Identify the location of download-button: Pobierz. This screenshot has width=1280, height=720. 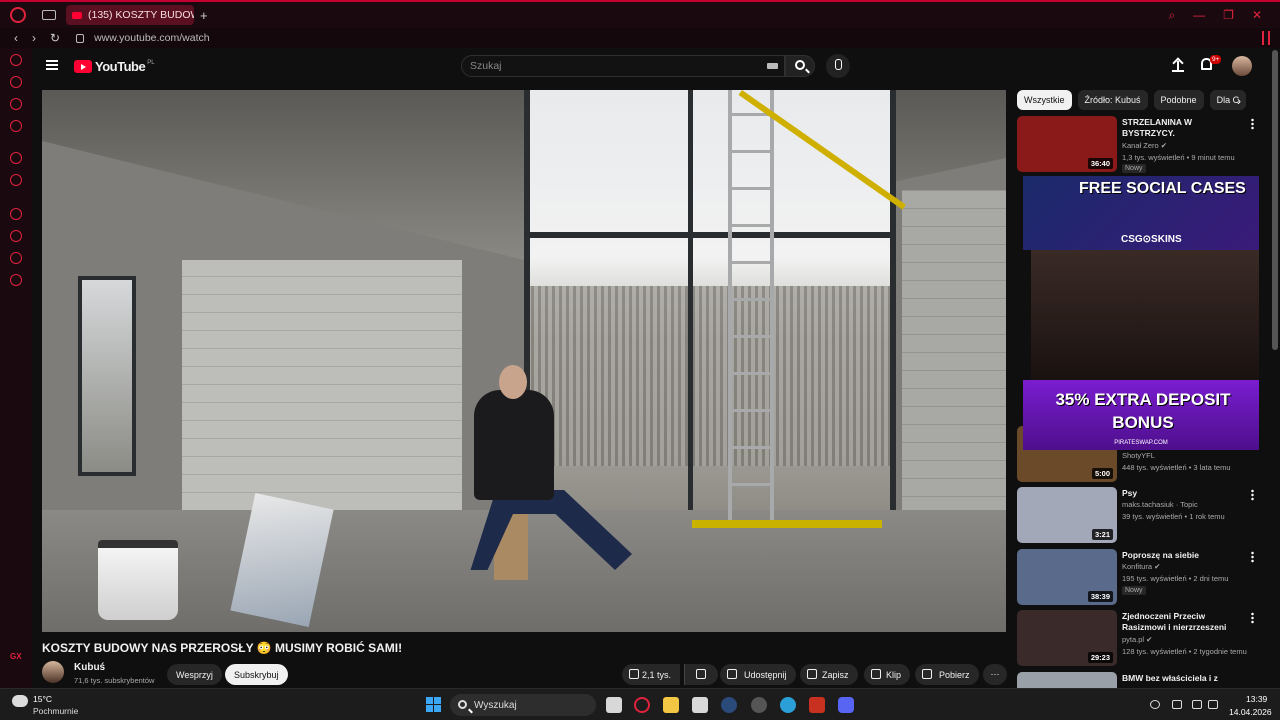
(947, 674).